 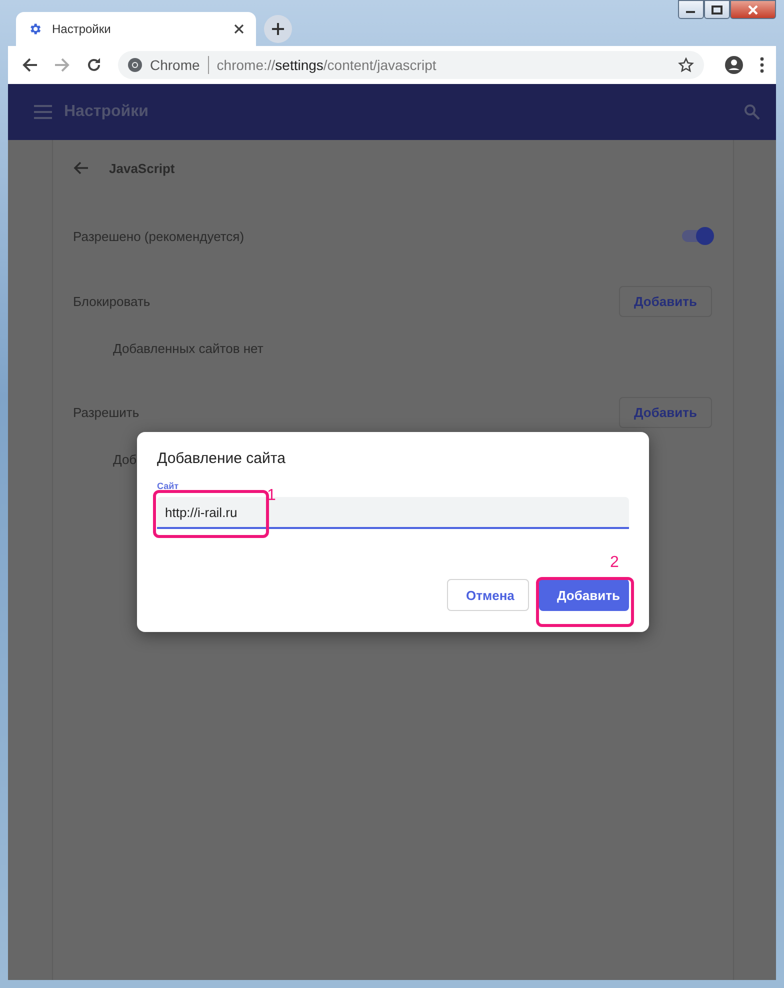 What do you see at coordinates (584, 595) in the screenshot?
I see `add-button: Добавить` at bounding box center [584, 595].